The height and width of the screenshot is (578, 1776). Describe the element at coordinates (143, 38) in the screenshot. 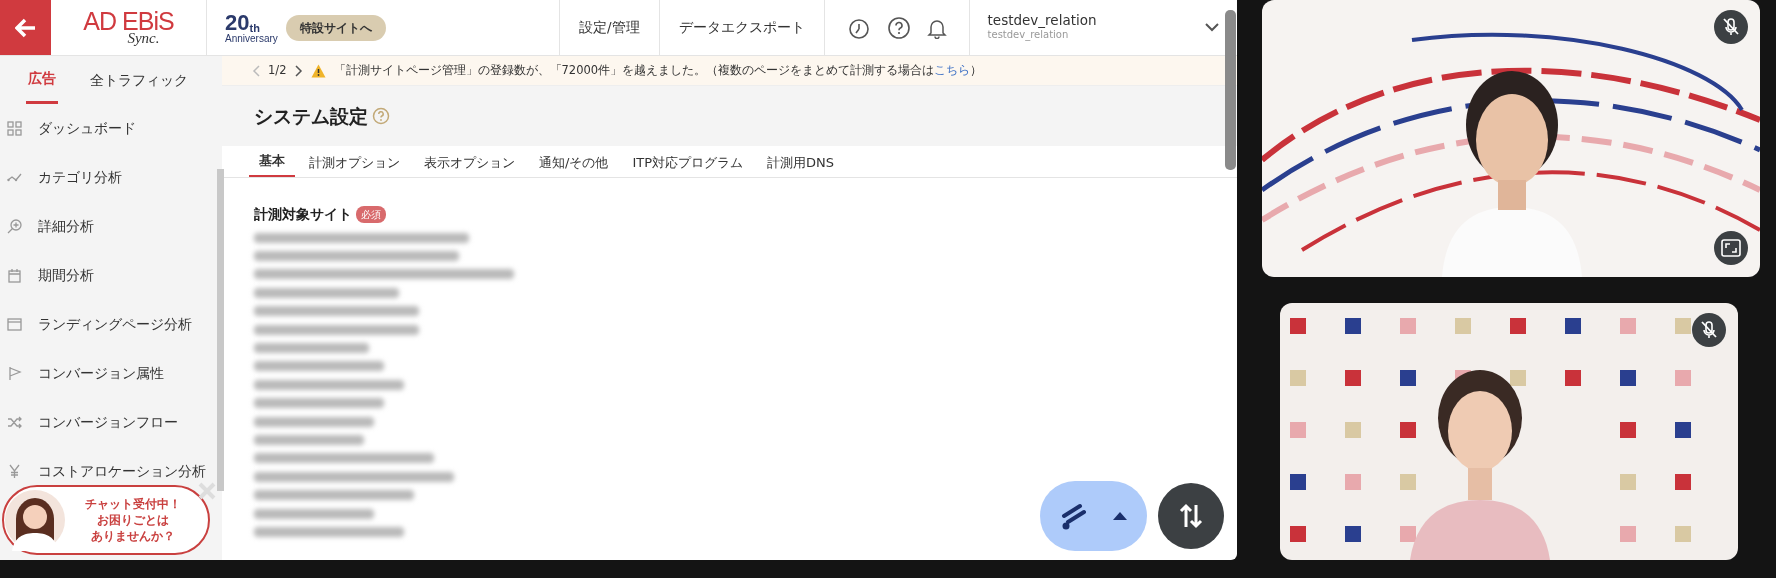

I see `logo-subtext: Sync.` at that location.